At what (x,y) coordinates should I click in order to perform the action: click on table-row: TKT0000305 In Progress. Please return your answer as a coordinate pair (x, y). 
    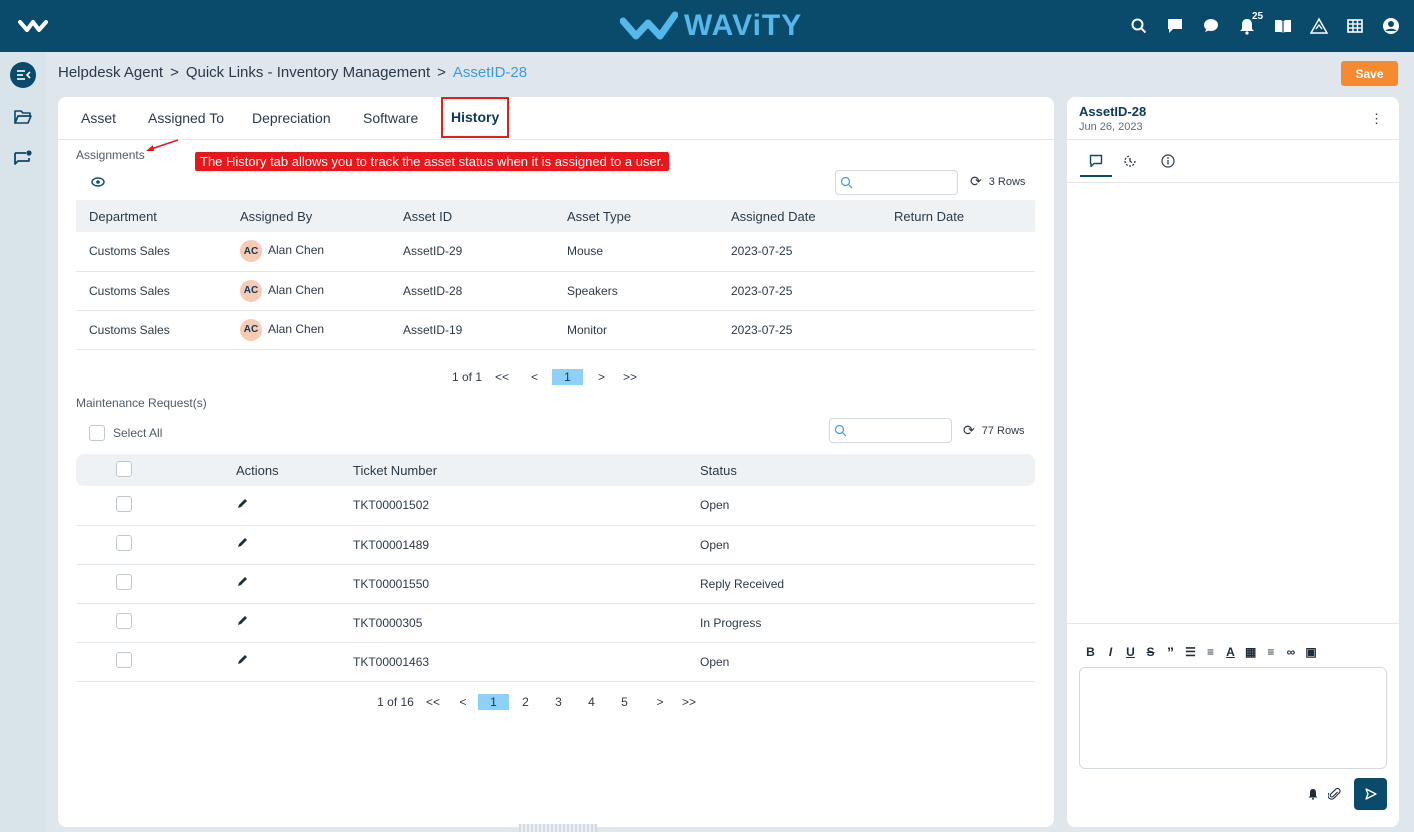
    Looking at the image, I should click on (555, 623).